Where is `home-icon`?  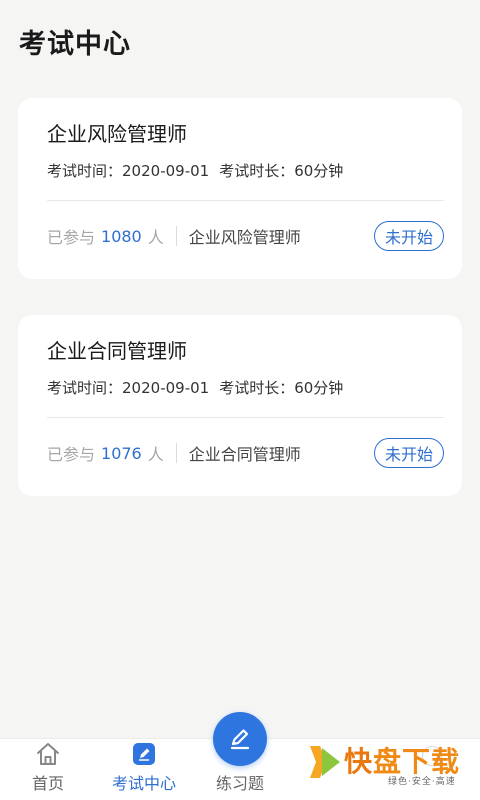 home-icon is located at coordinates (48, 753).